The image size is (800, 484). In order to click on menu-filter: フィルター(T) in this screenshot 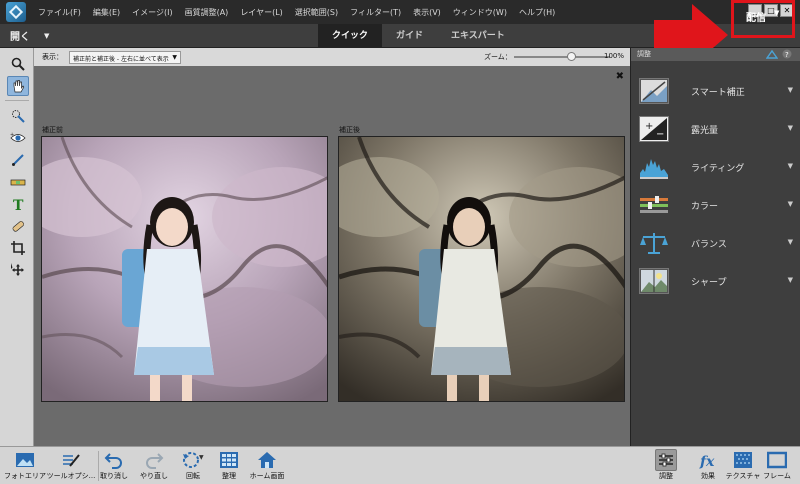, I will do `click(375, 12)`.